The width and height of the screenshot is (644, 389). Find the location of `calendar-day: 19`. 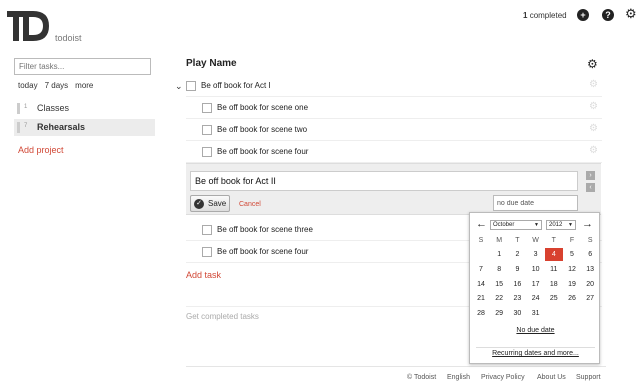

calendar-day: 19 is located at coordinates (572, 284).